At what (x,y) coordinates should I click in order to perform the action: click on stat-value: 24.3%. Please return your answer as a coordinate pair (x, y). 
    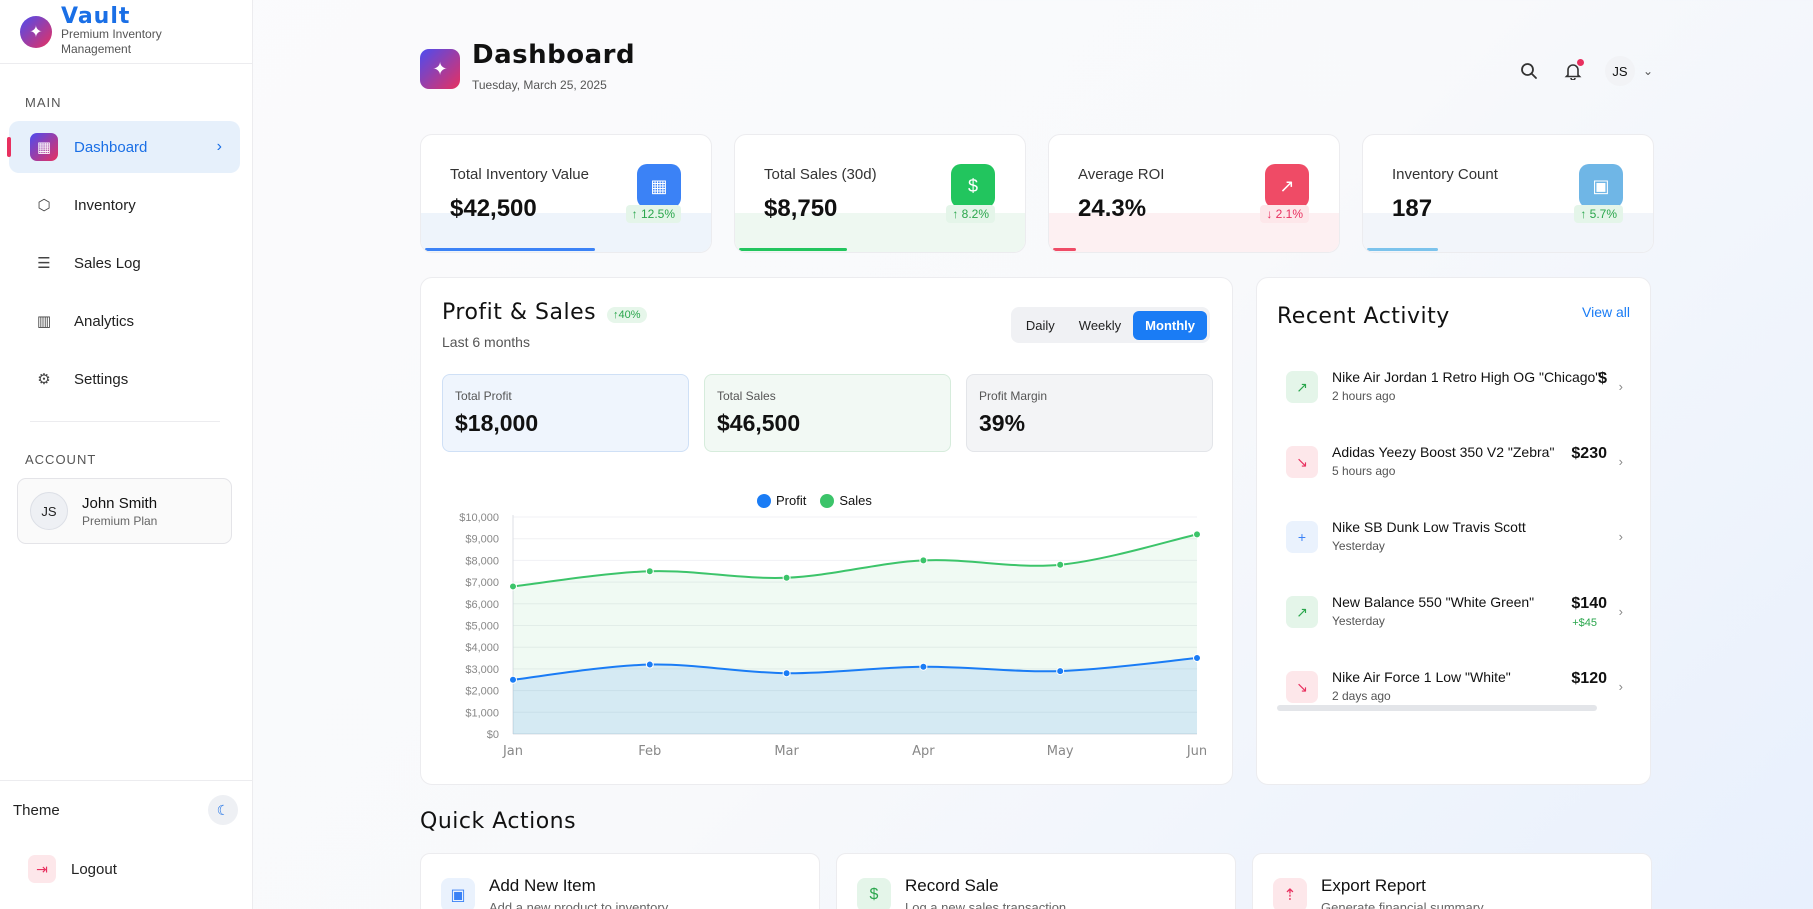
    Looking at the image, I should click on (1112, 208).